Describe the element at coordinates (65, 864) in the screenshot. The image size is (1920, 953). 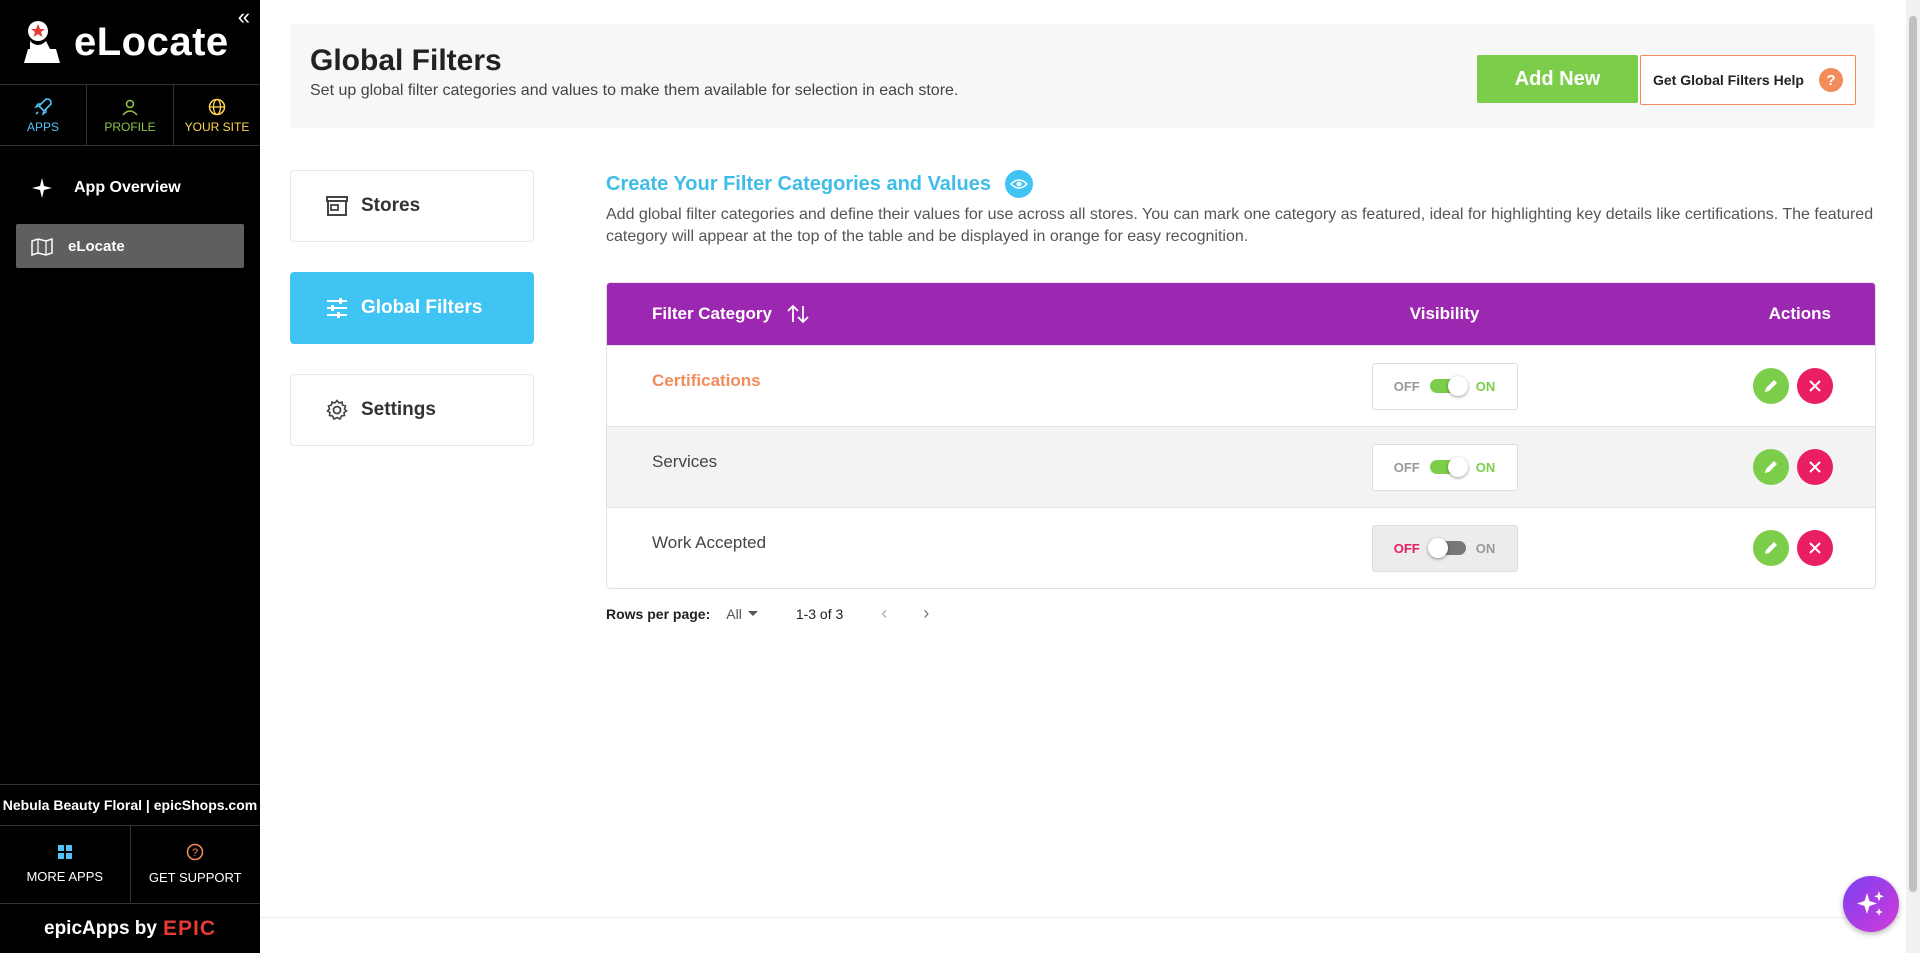
I see `more-apps-button: MORE APPS` at that location.